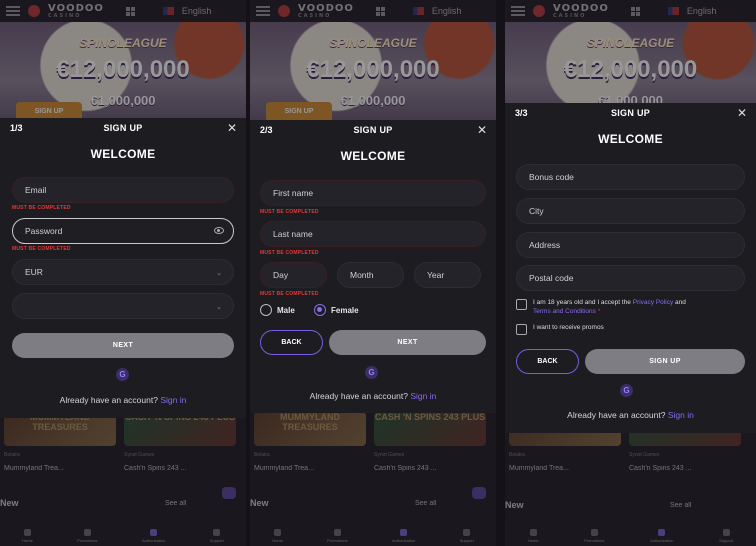 This screenshot has height=546, width=756. I want to click on banner-signup-button: SIGN UP, so click(299, 112).